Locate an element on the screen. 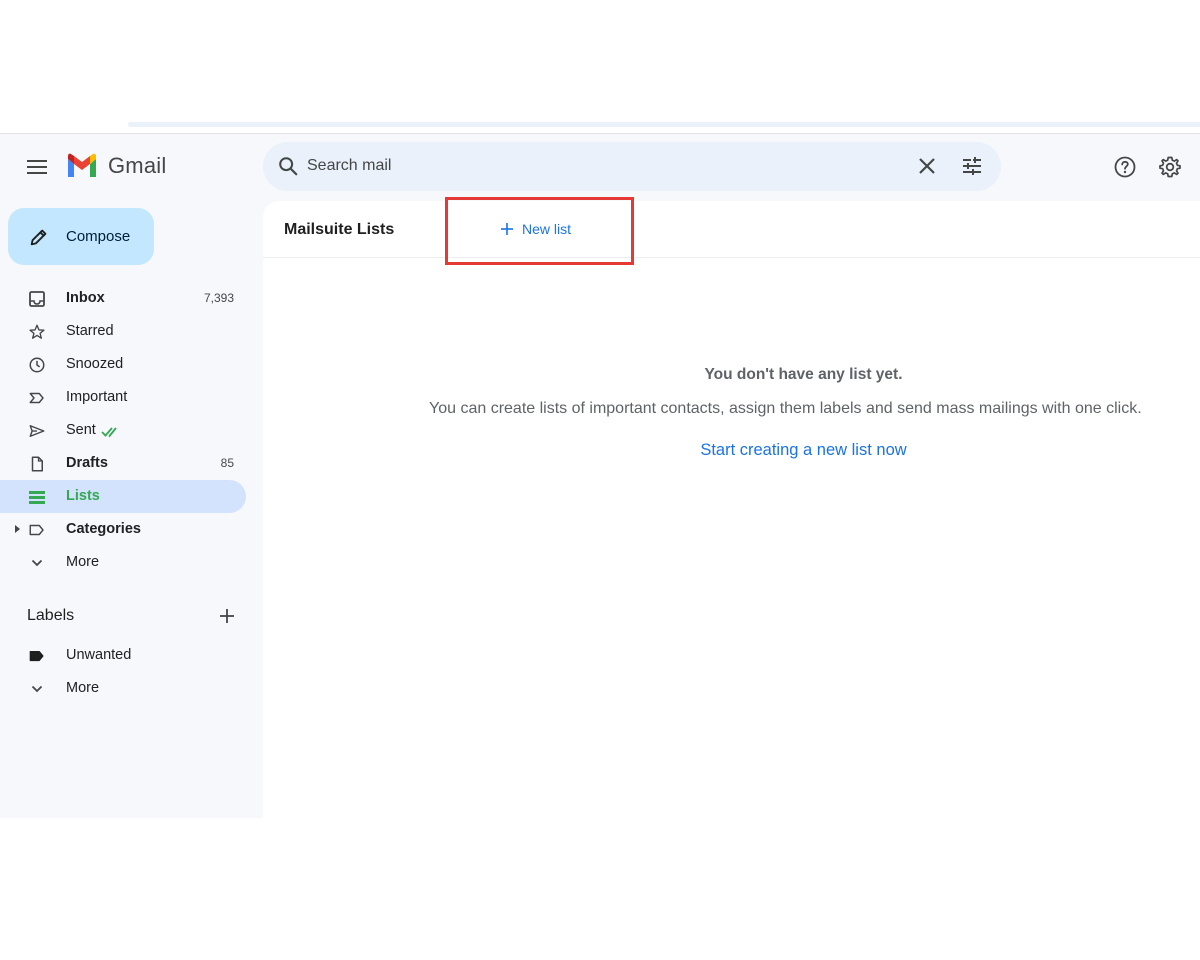 The width and height of the screenshot is (1200, 960). sidebar-item-label: Inbox is located at coordinates (85, 298).